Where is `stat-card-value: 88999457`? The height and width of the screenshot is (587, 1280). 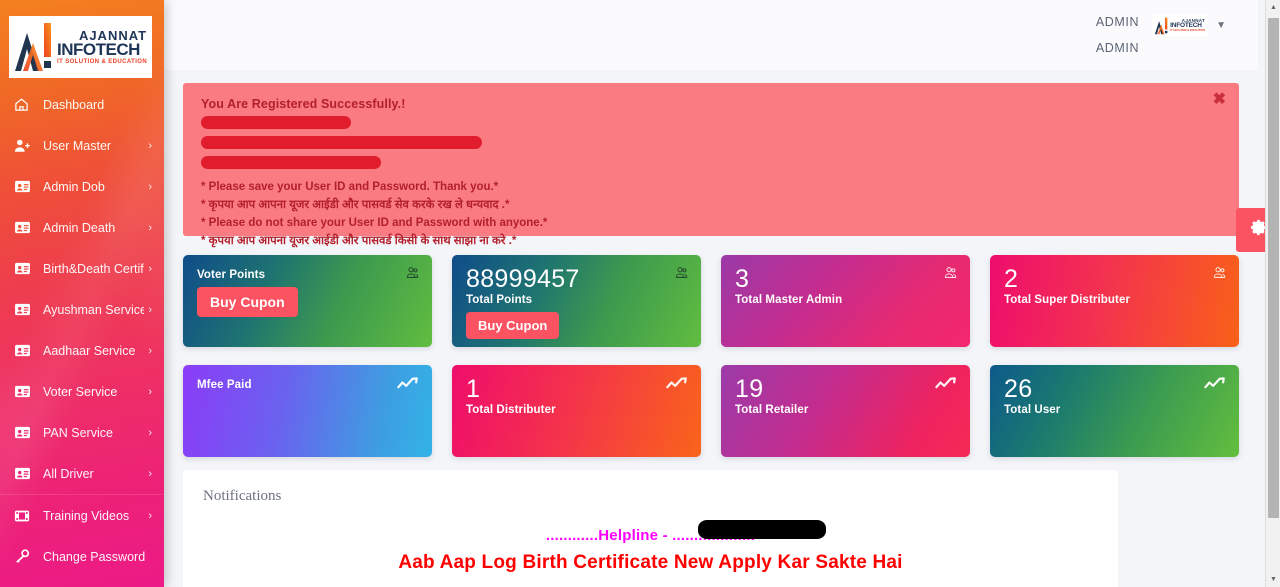
stat-card-value: 88999457 is located at coordinates (523, 279).